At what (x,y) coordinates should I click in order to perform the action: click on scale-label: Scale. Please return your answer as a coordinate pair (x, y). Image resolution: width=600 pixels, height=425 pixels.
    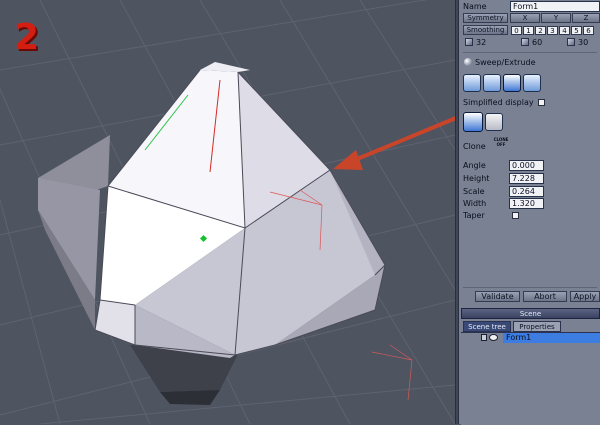
    Looking at the image, I should click on (474, 191).